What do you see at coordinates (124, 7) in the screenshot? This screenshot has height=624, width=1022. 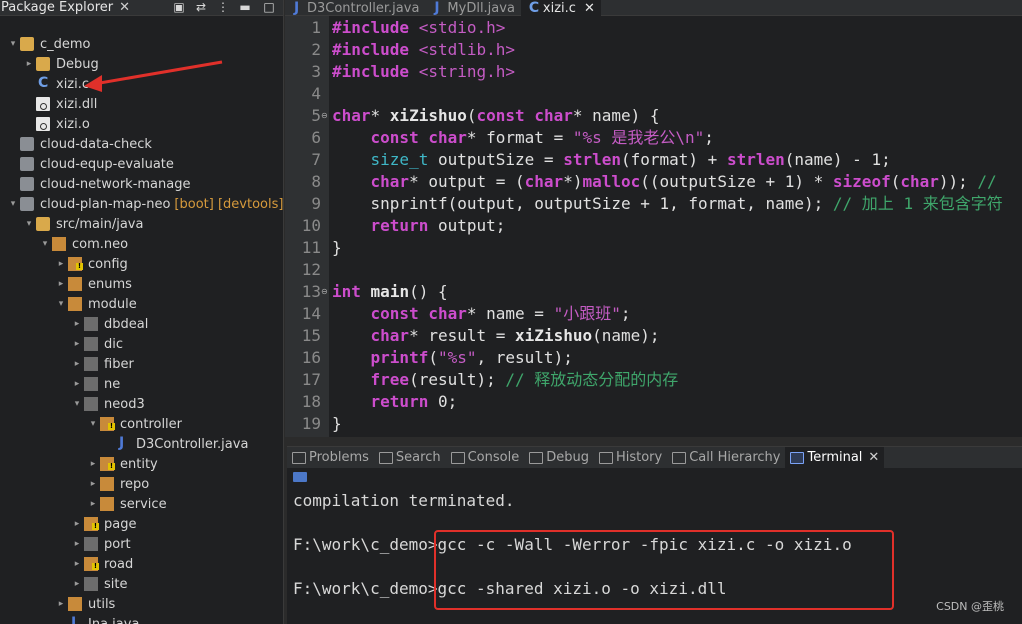 I see `close-icon: ✕` at bounding box center [124, 7].